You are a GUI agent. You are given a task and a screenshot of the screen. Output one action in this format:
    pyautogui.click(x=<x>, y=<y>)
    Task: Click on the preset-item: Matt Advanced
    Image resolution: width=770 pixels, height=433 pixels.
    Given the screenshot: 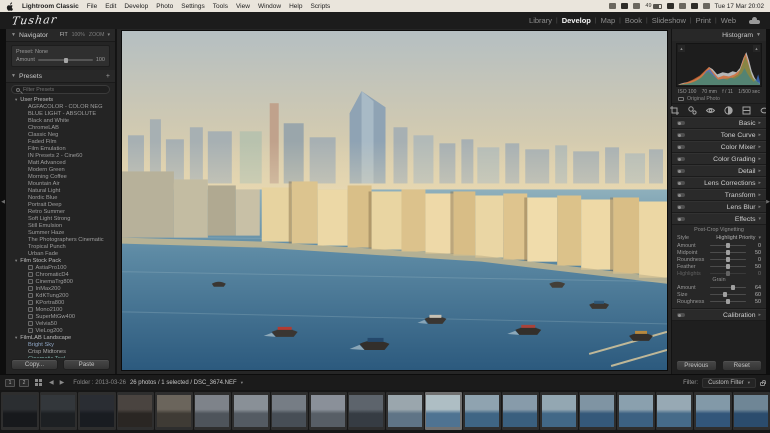 What is the action you would take?
    pyautogui.click(x=60, y=162)
    